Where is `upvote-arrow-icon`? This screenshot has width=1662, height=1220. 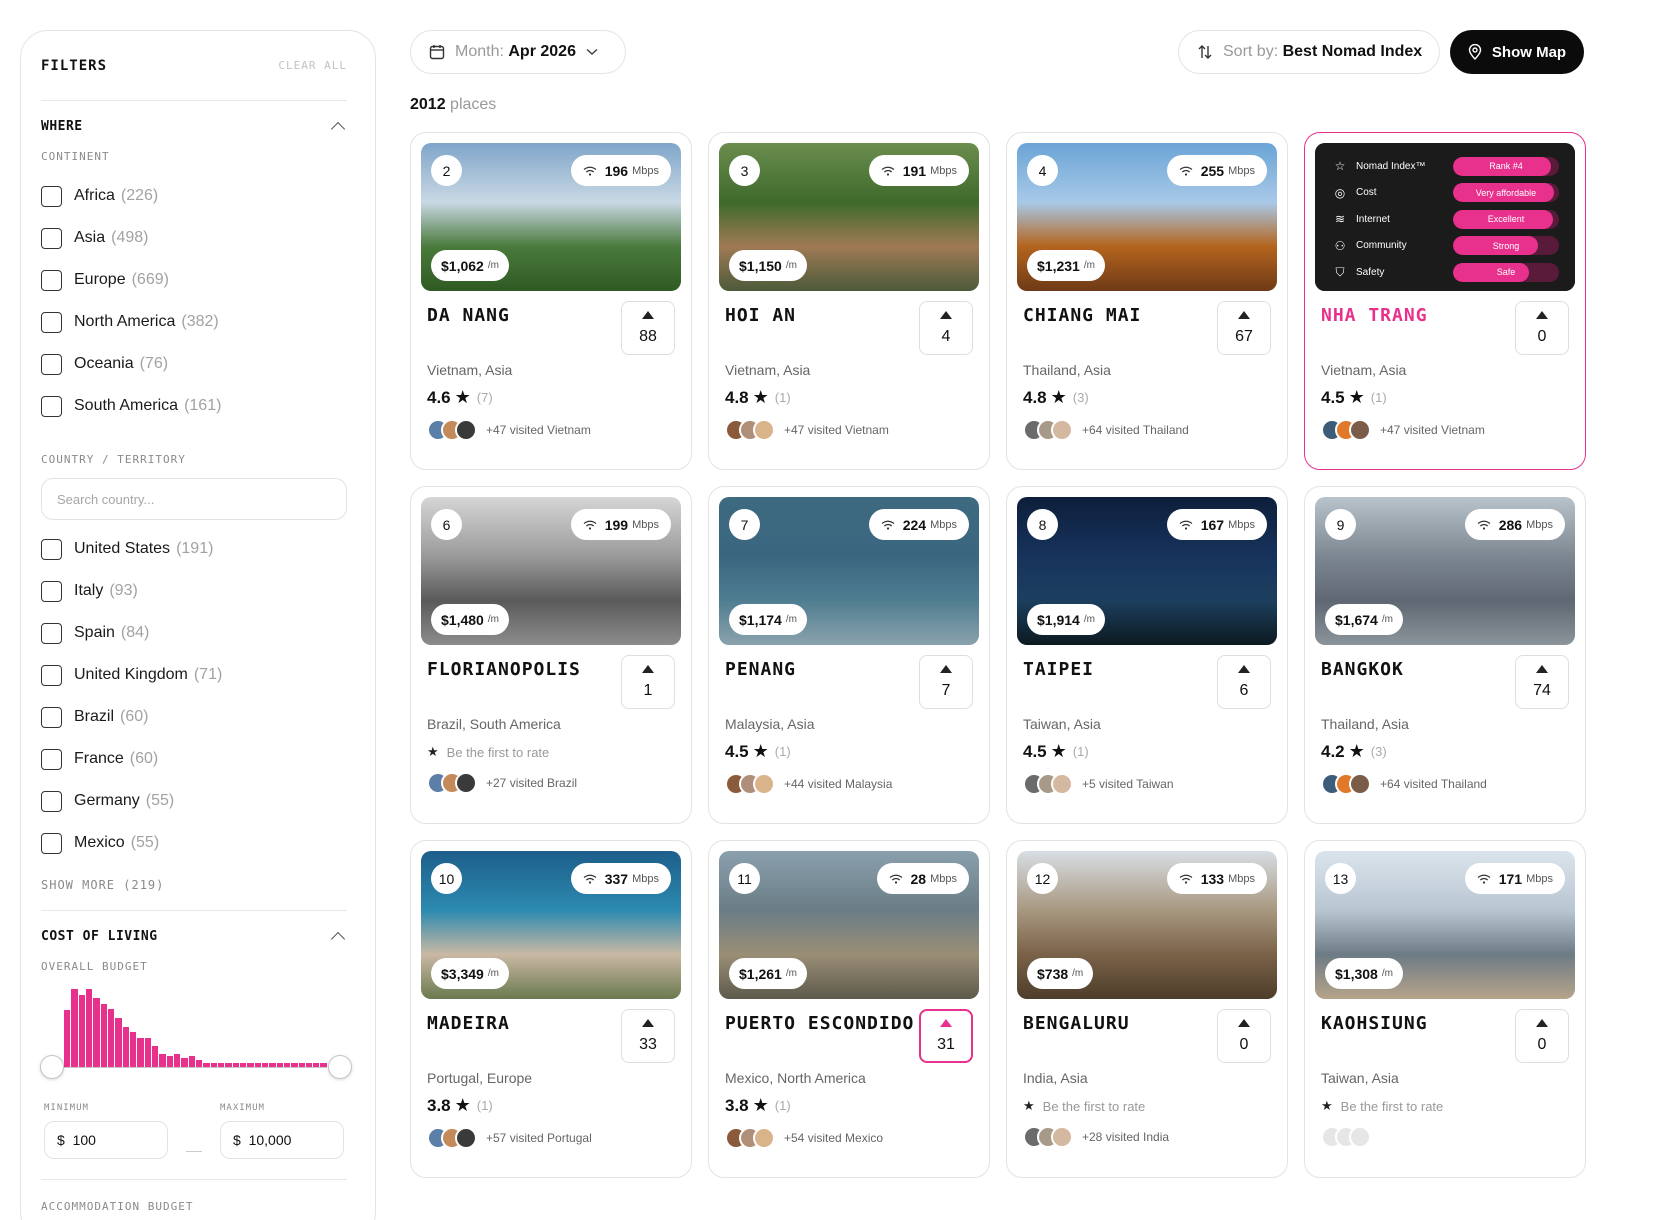
upvote-arrow-icon is located at coordinates (1244, 668).